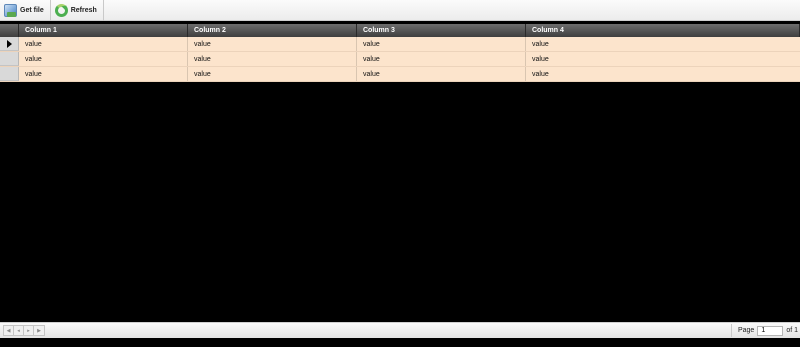 This screenshot has width=800, height=347. I want to click on header-corner, so click(9, 30).